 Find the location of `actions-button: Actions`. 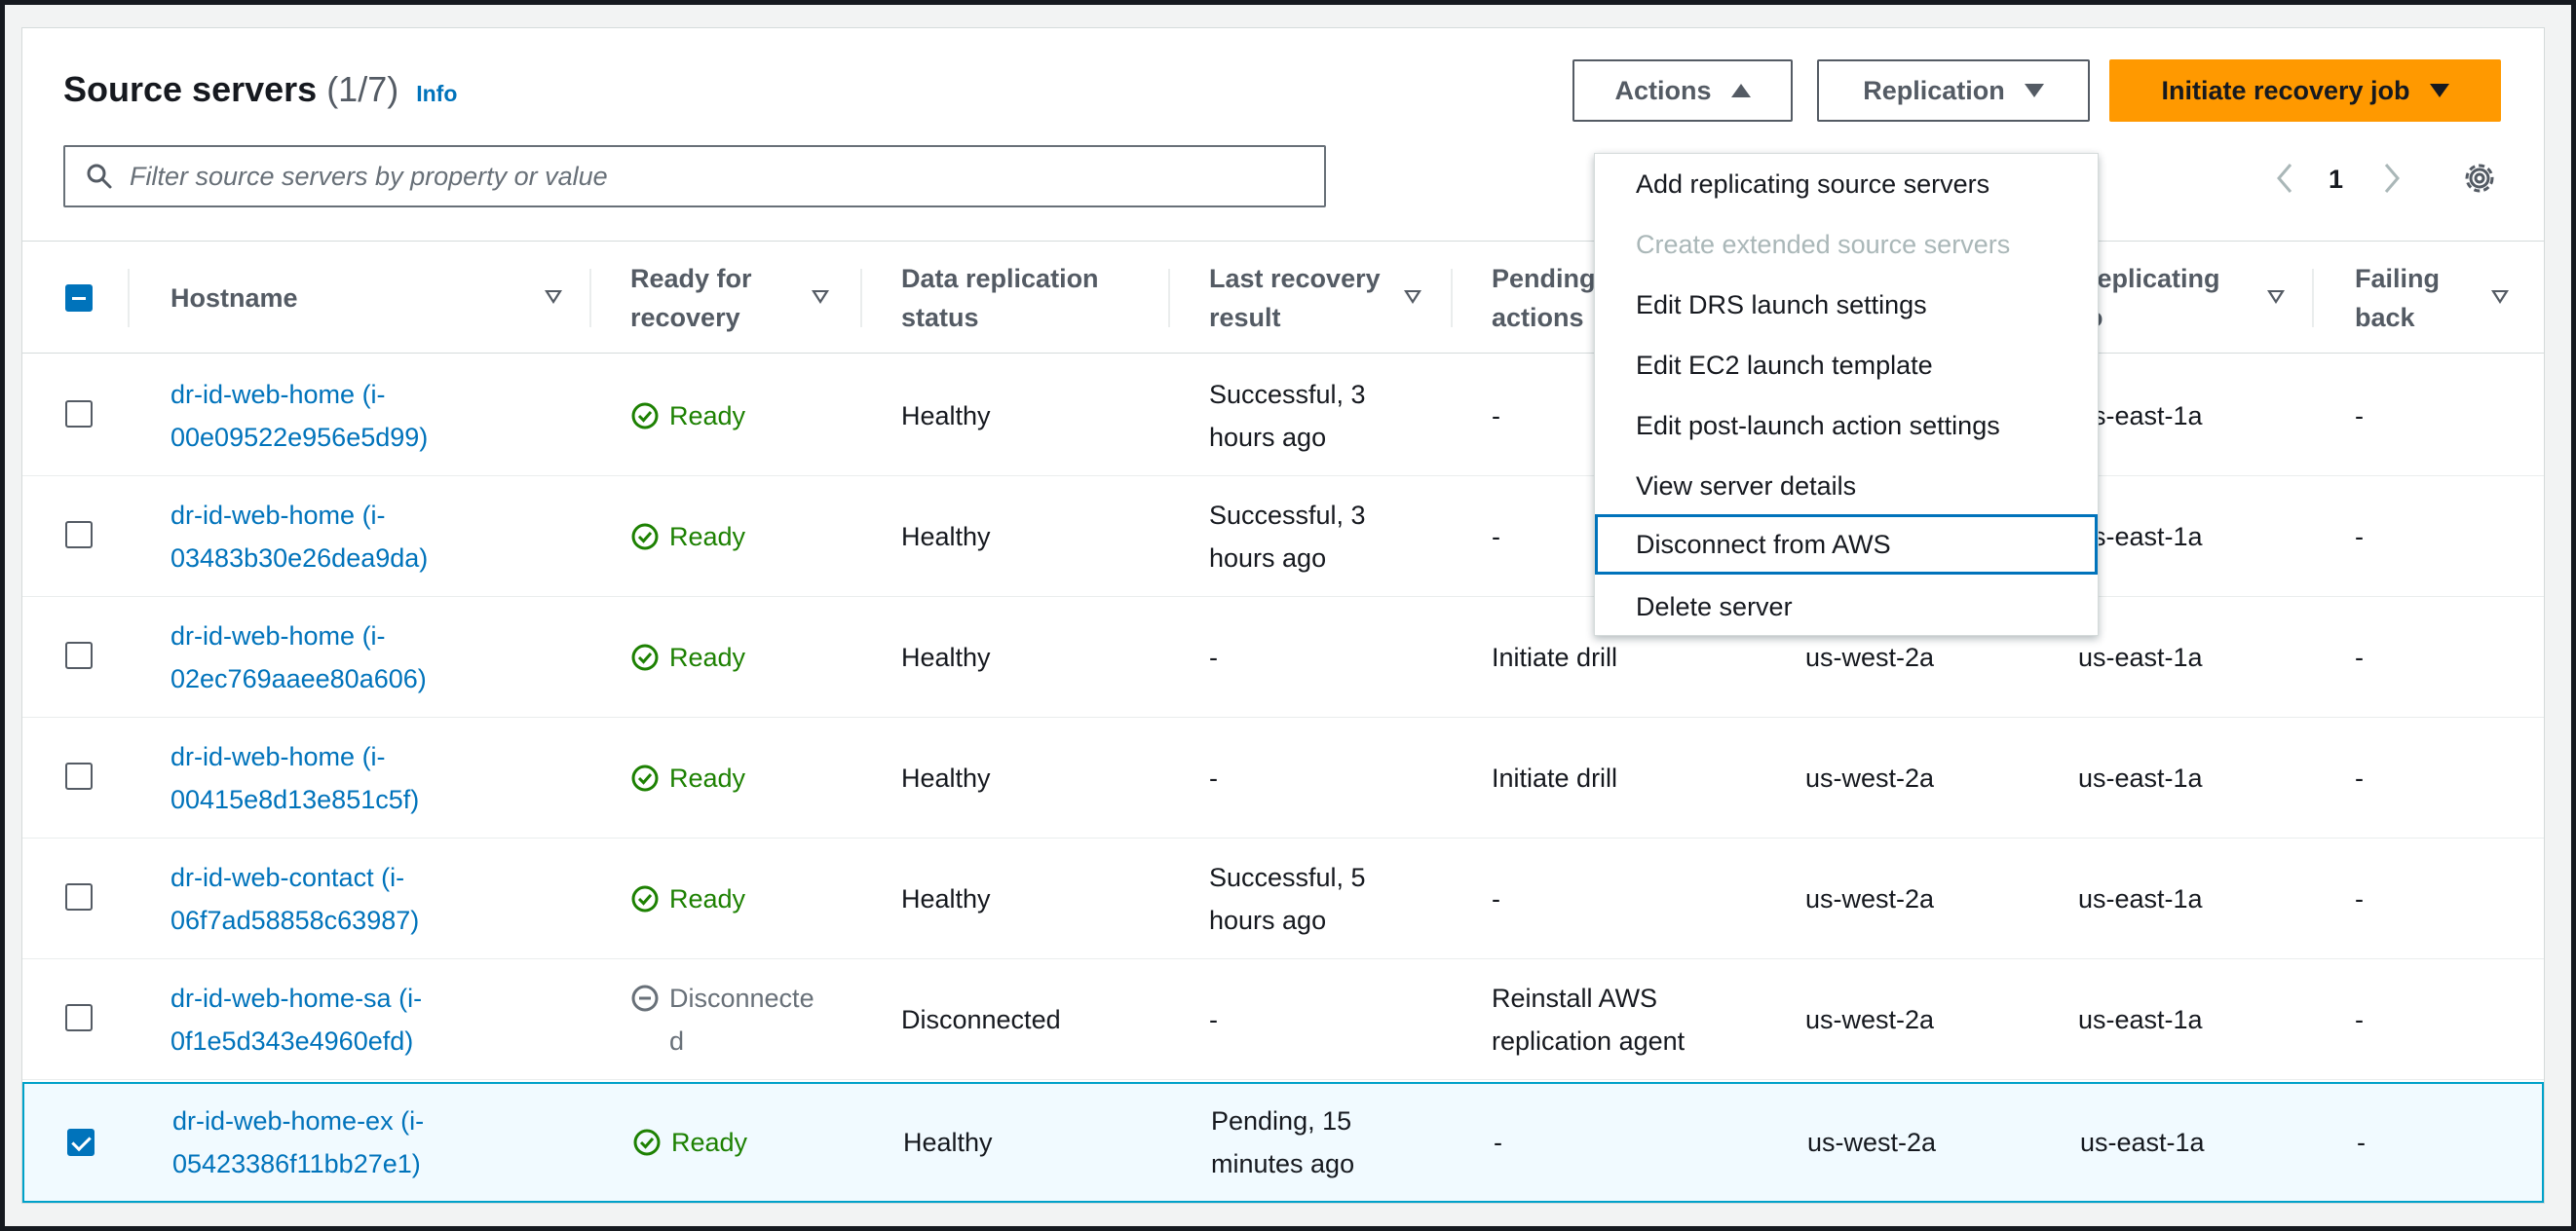

actions-button: Actions is located at coordinates (1682, 90).